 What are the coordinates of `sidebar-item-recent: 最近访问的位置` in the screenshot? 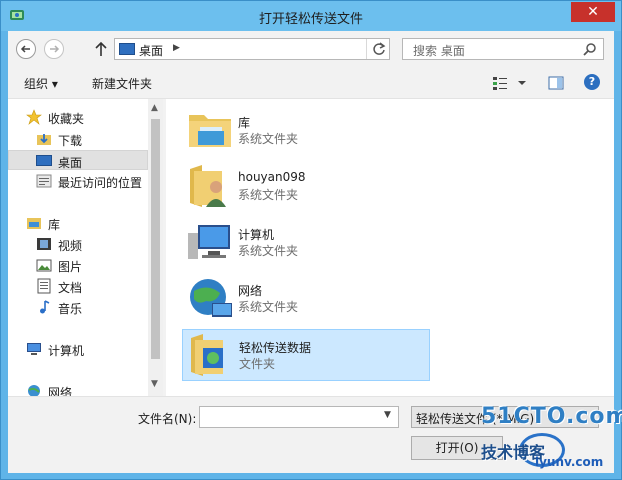 It's located at (78, 181).